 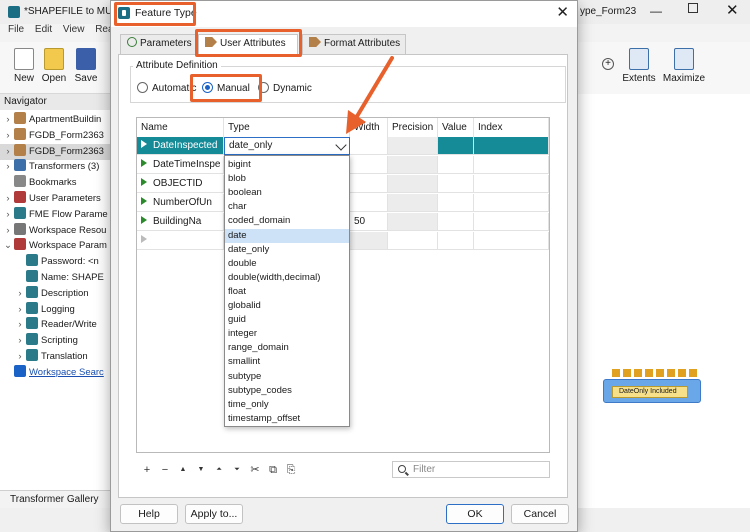 I want to click on close-app-icon: ✕, so click(x=732, y=10).